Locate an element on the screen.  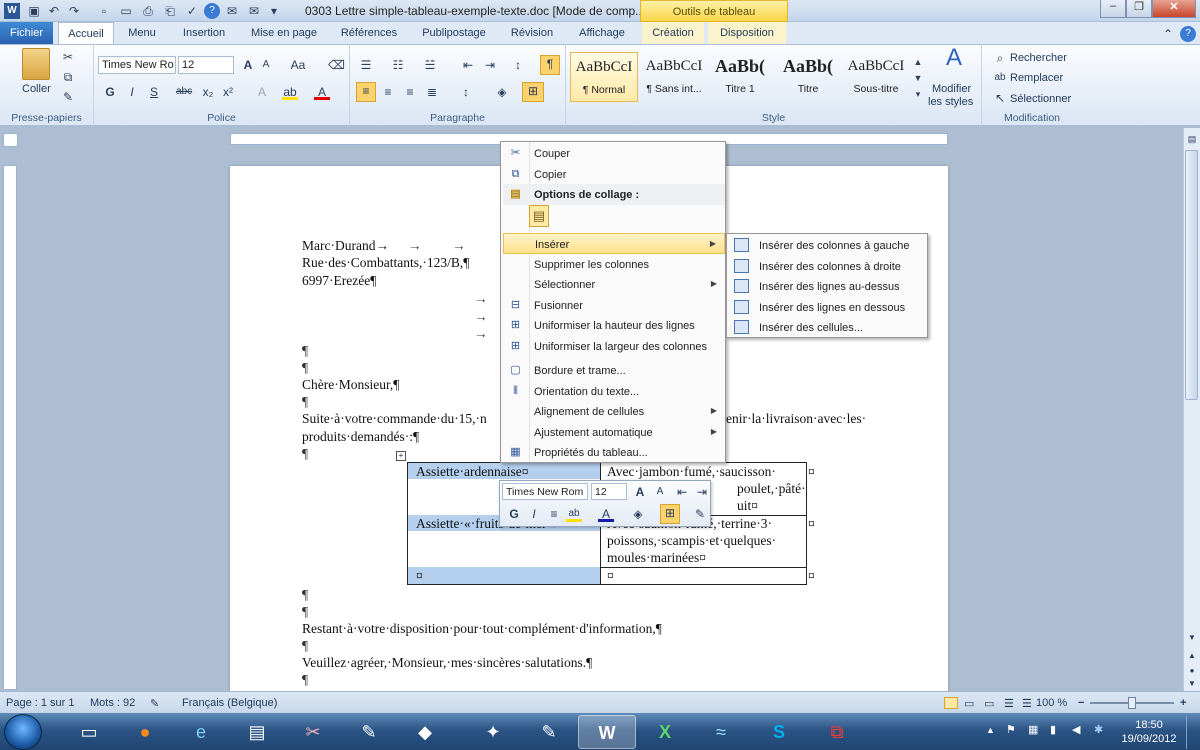
subscript-icon: x₂ is located at coordinates (208, 92).